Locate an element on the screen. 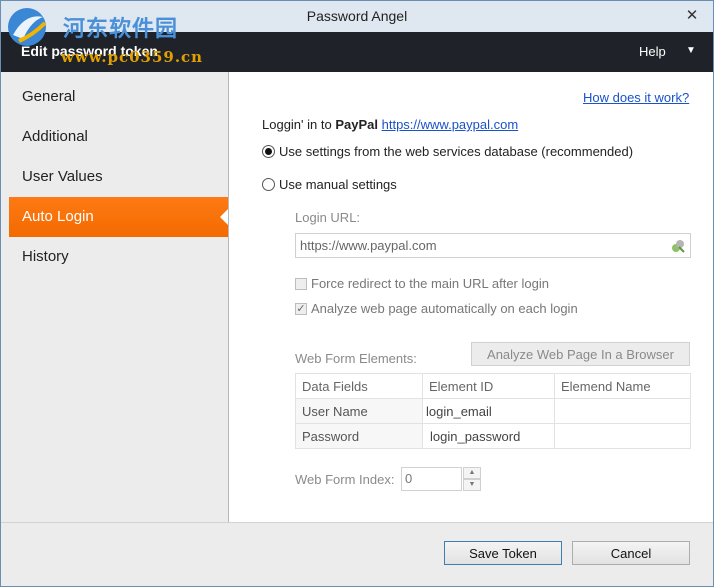  spin-up-icon: ▲ is located at coordinates (472, 473).